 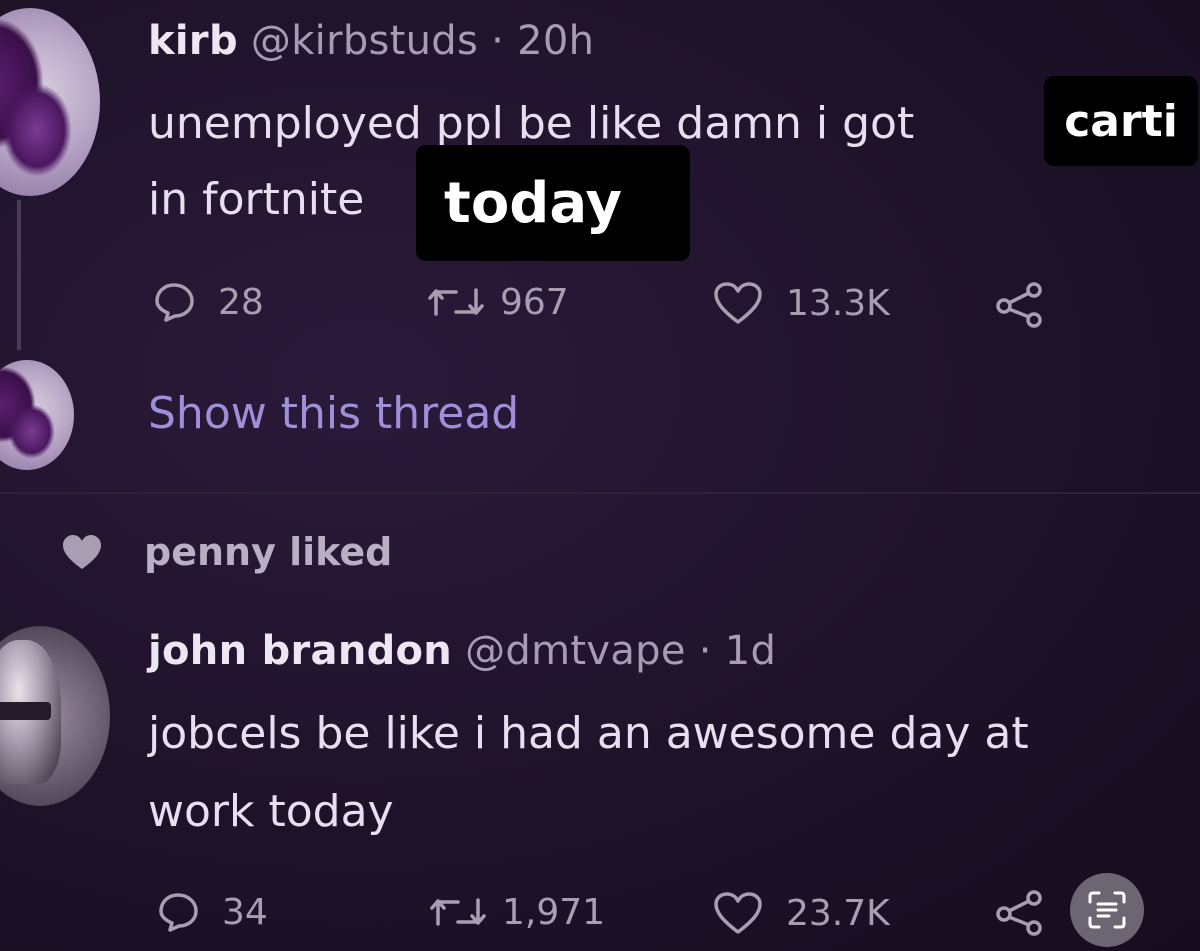 I want to click on tweet2-like-button: 23.7K, so click(x=801, y=913).